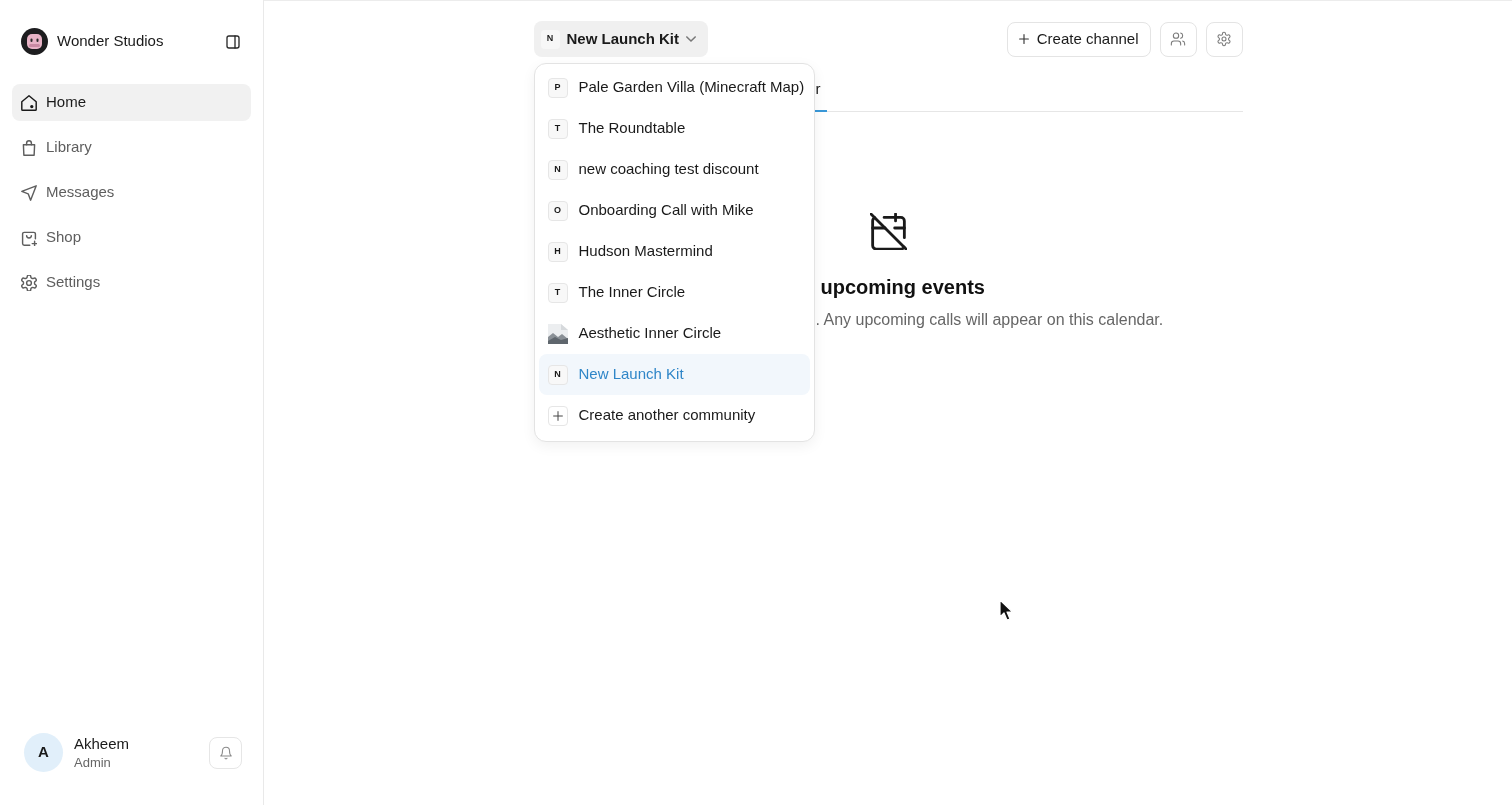  What do you see at coordinates (110, 41) in the screenshot?
I see `workspace-name: Wonder Studios` at bounding box center [110, 41].